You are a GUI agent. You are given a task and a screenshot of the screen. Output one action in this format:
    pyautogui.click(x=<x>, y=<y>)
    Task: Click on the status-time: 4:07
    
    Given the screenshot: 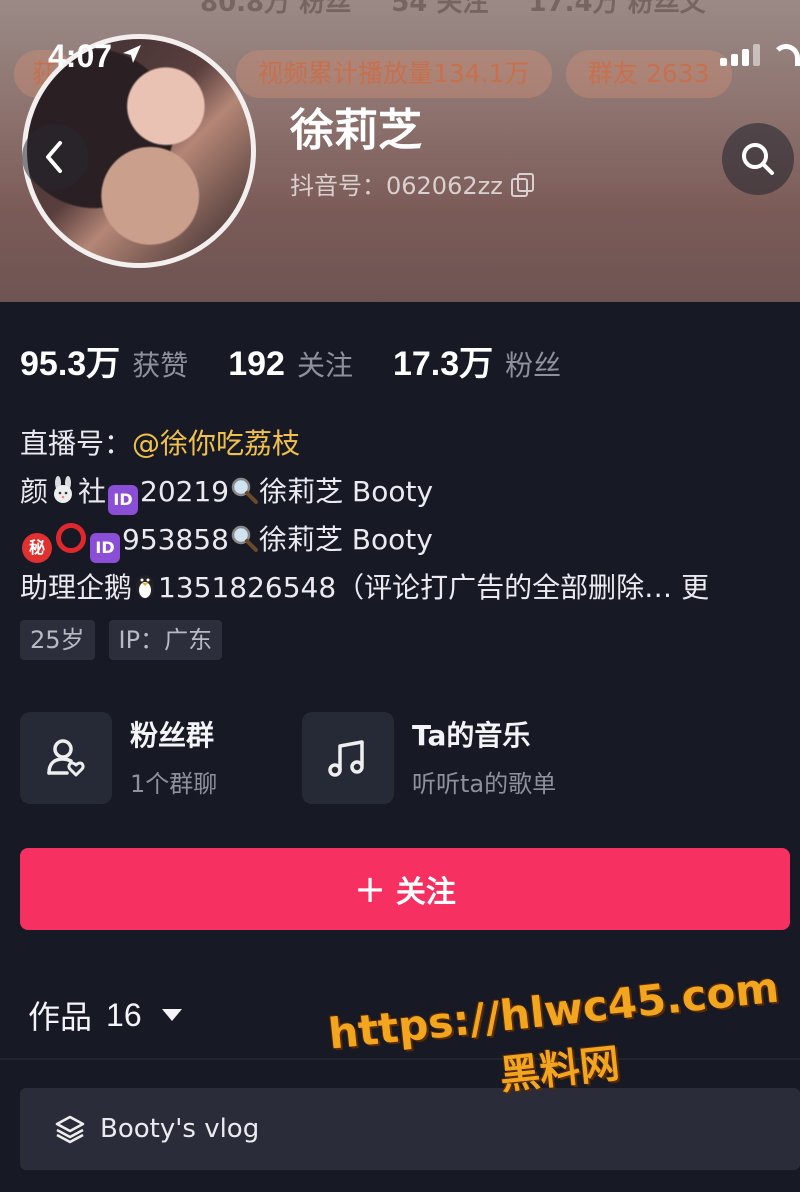 What is the action you would take?
    pyautogui.click(x=95, y=56)
    